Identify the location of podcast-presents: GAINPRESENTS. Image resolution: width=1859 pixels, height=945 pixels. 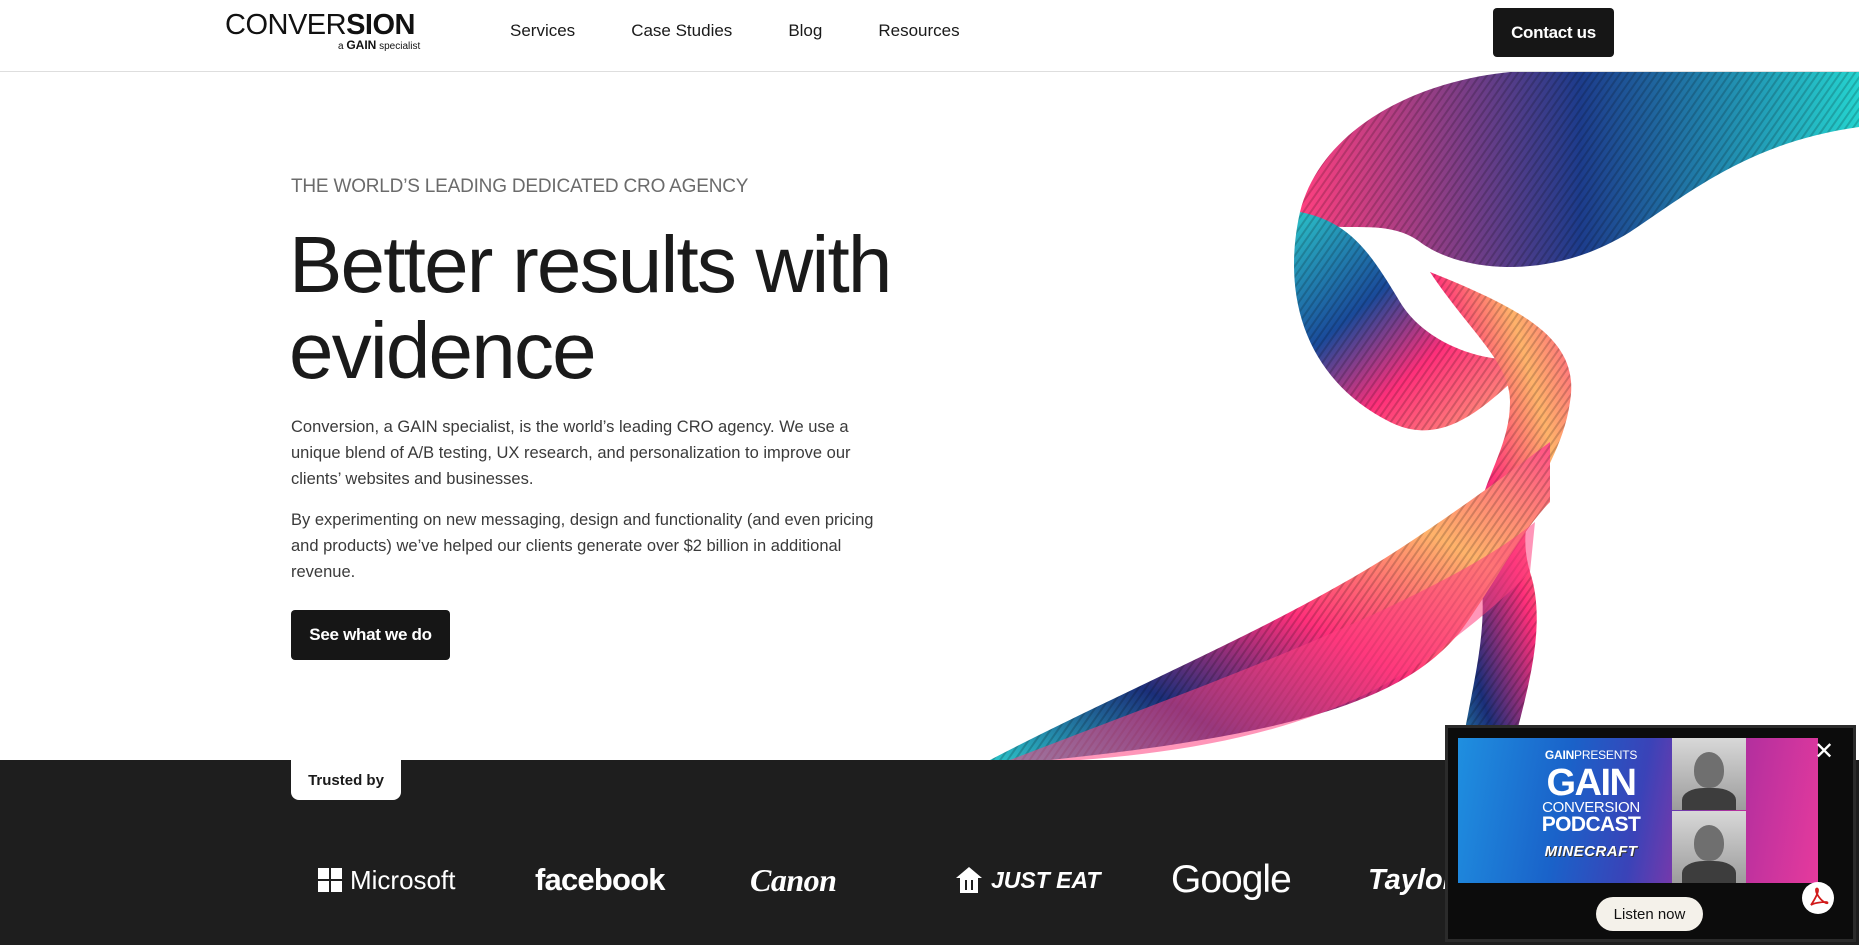
(1591, 755).